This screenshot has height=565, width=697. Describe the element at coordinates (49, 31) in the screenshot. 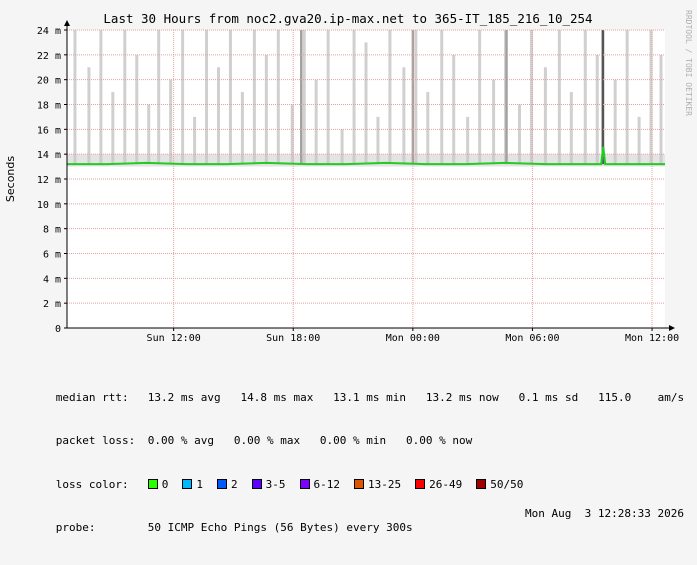

I see `y-tick-label-12: 24 m` at that location.